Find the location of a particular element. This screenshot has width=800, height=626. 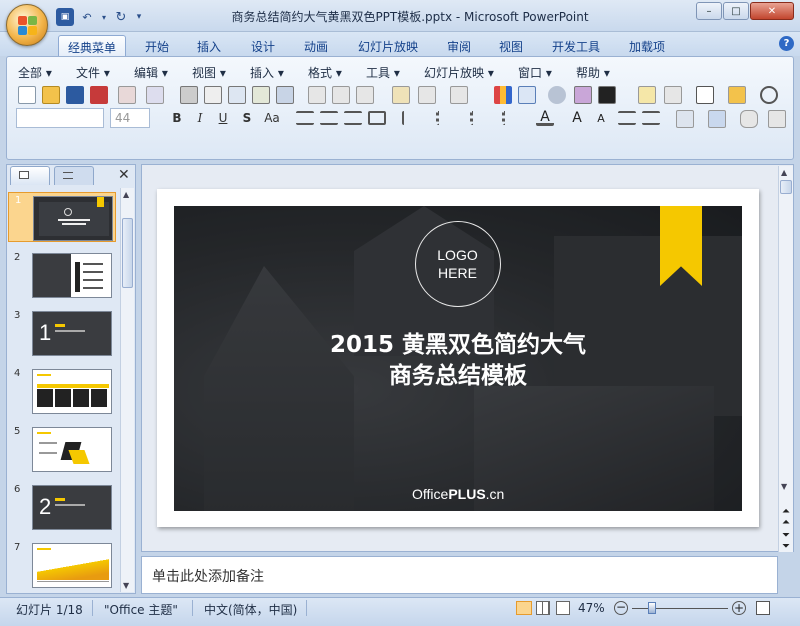

chart-icon is located at coordinates (503, 95).